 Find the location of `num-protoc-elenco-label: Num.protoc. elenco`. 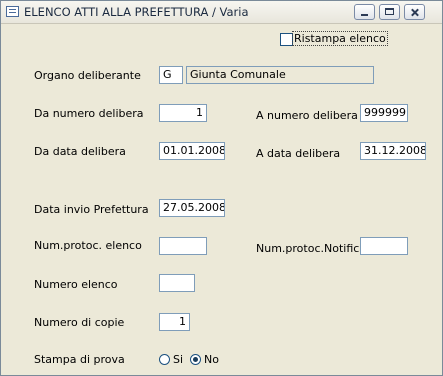

num-protoc-elenco-label: Num.protoc. elenco is located at coordinates (88, 245).